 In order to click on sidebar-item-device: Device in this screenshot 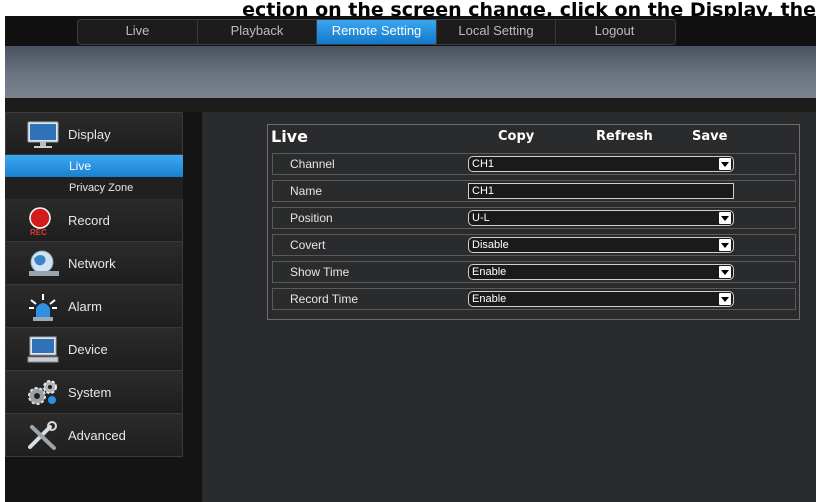, I will do `click(94, 349)`.